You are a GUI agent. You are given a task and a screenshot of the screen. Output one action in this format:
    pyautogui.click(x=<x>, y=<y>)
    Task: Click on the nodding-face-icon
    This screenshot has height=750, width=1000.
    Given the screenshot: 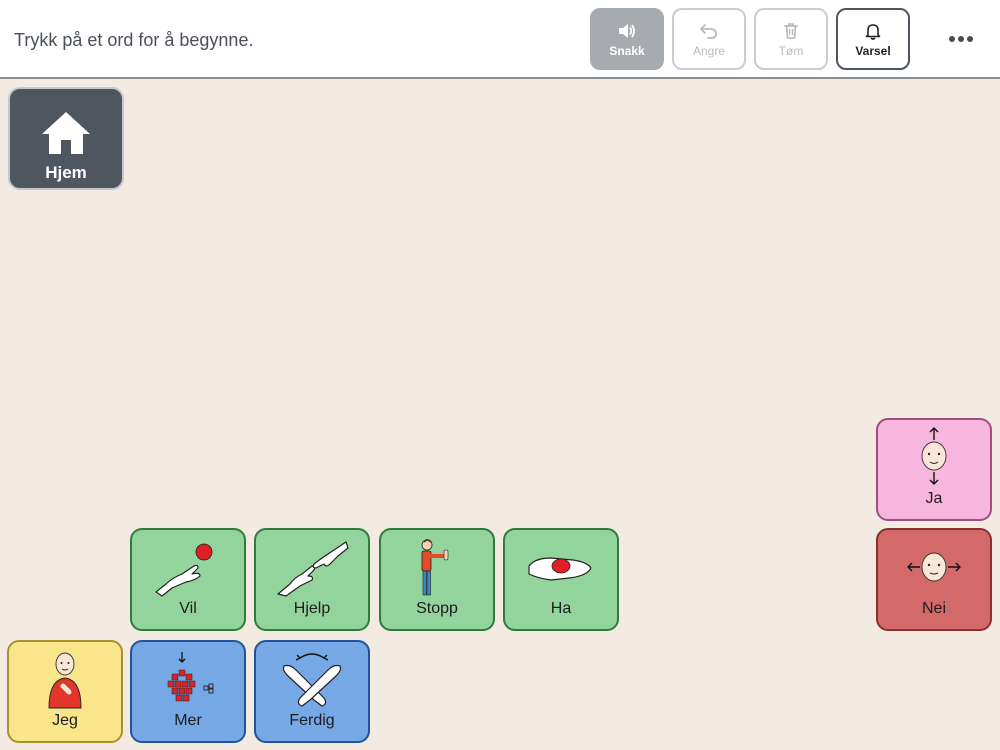 What is the action you would take?
    pyautogui.click(x=934, y=457)
    